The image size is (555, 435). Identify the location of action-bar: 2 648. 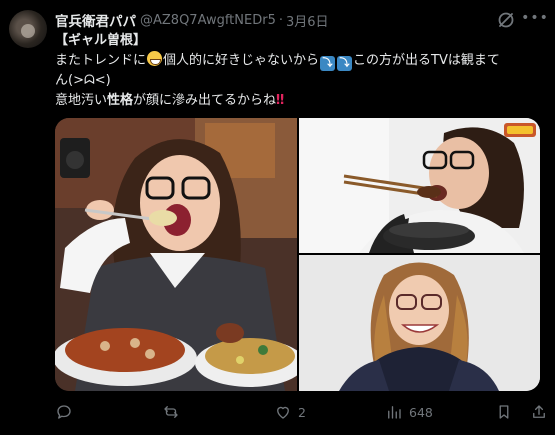
(302, 412).